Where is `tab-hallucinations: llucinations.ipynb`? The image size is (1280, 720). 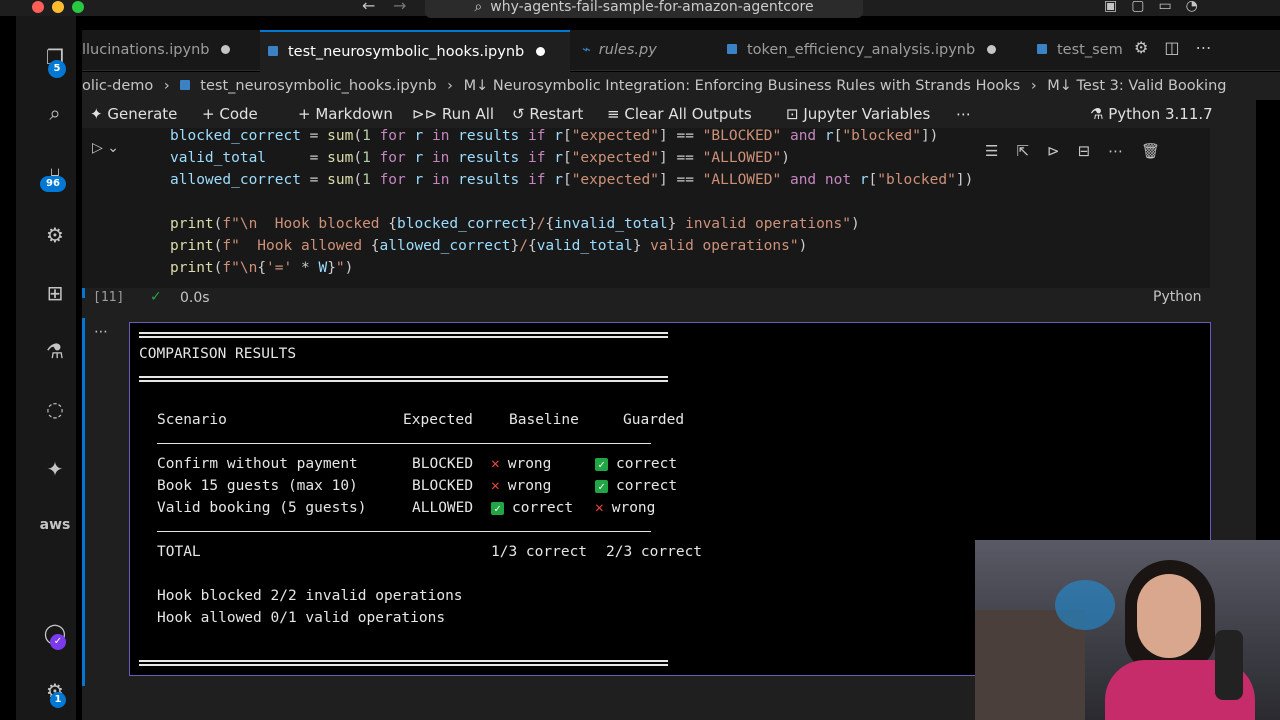 tab-hallucinations: llucinations.ipynb is located at coordinates (164, 50).